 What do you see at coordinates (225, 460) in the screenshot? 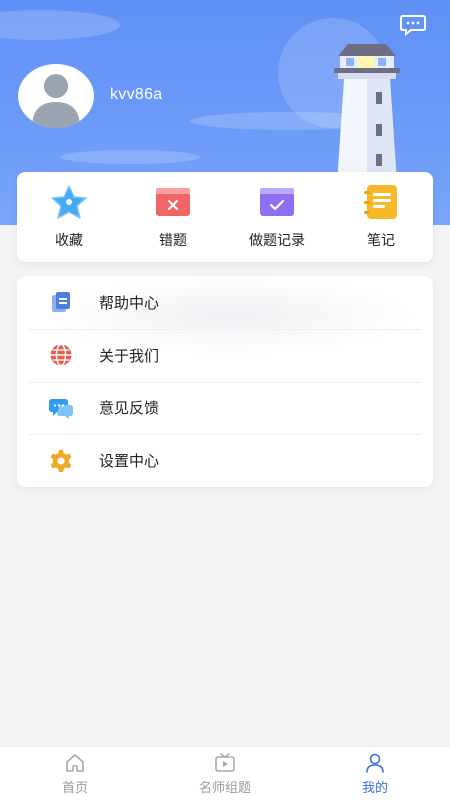
I see `menu-item-settings-center: 设置中心` at bounding box center [225, 460].